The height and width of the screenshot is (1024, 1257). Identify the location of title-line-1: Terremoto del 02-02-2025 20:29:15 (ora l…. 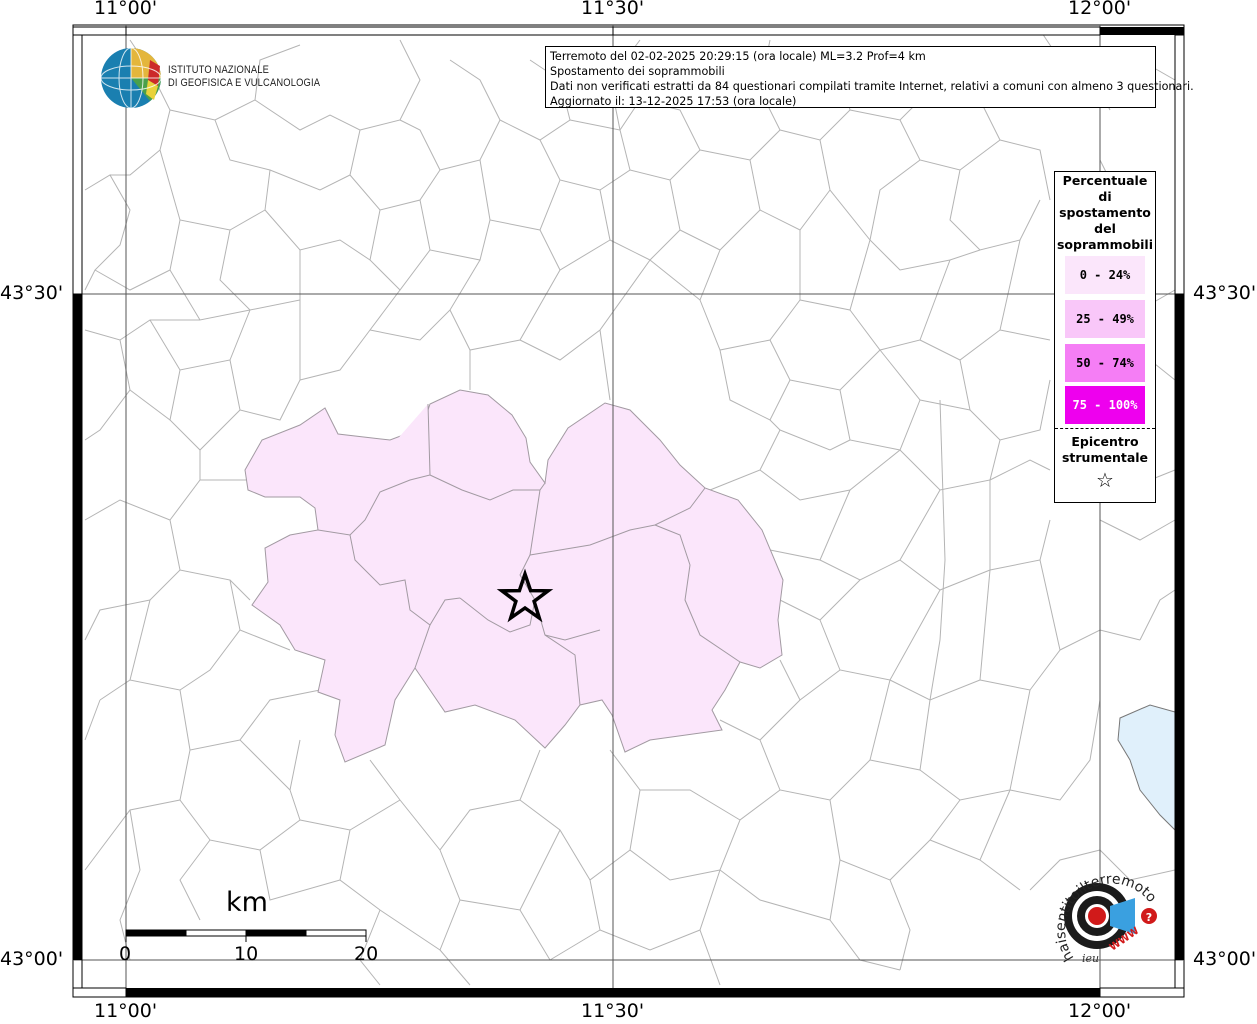
(738, 56).